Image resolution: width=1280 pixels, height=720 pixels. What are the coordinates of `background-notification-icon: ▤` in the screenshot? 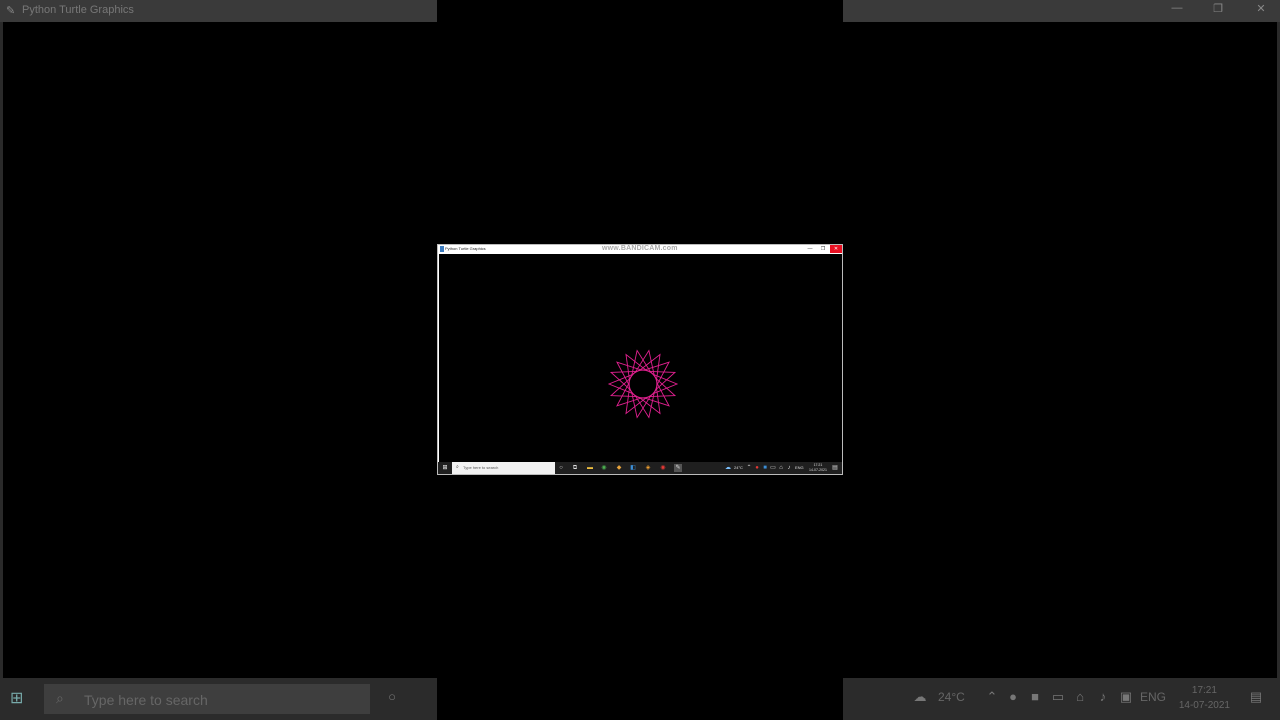 It's located at (1256, 696).